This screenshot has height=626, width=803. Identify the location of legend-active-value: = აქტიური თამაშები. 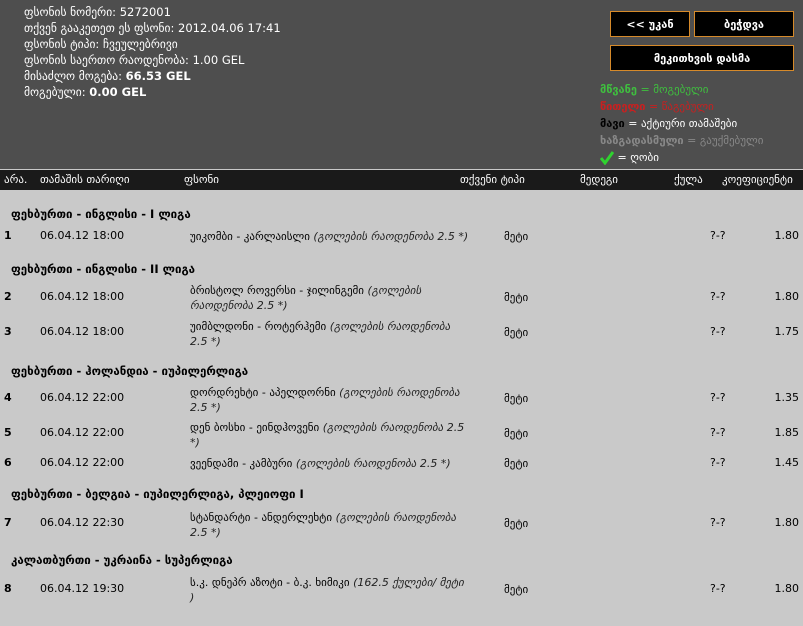
(683, 123).